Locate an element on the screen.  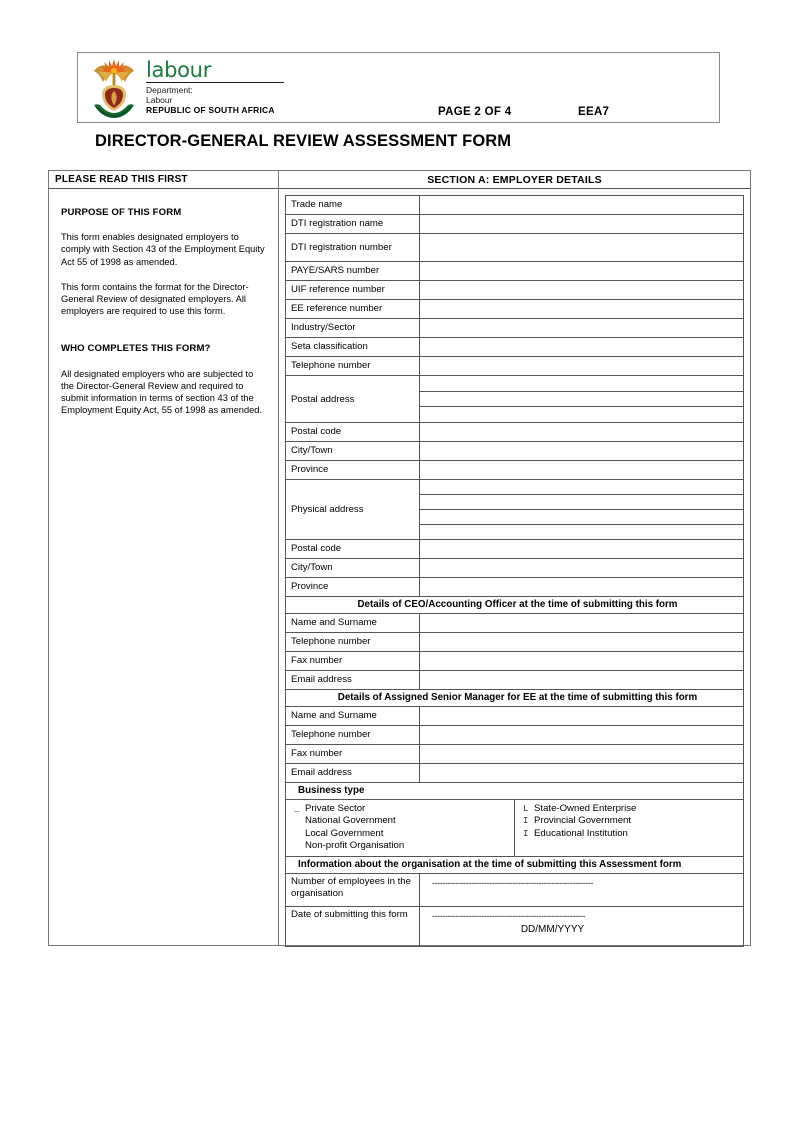
table-row: Fax number is located at coordinates (514, 754).